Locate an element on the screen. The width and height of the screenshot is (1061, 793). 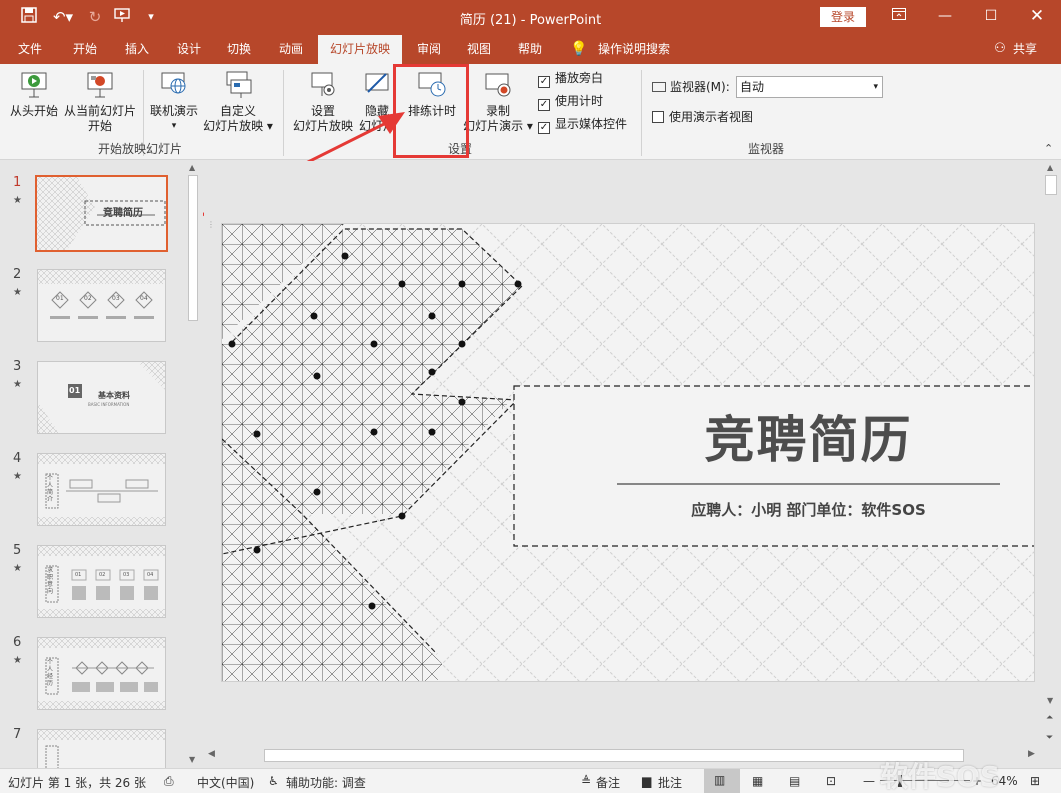
comments-button: 批注 is located at coordinates (670, 782).